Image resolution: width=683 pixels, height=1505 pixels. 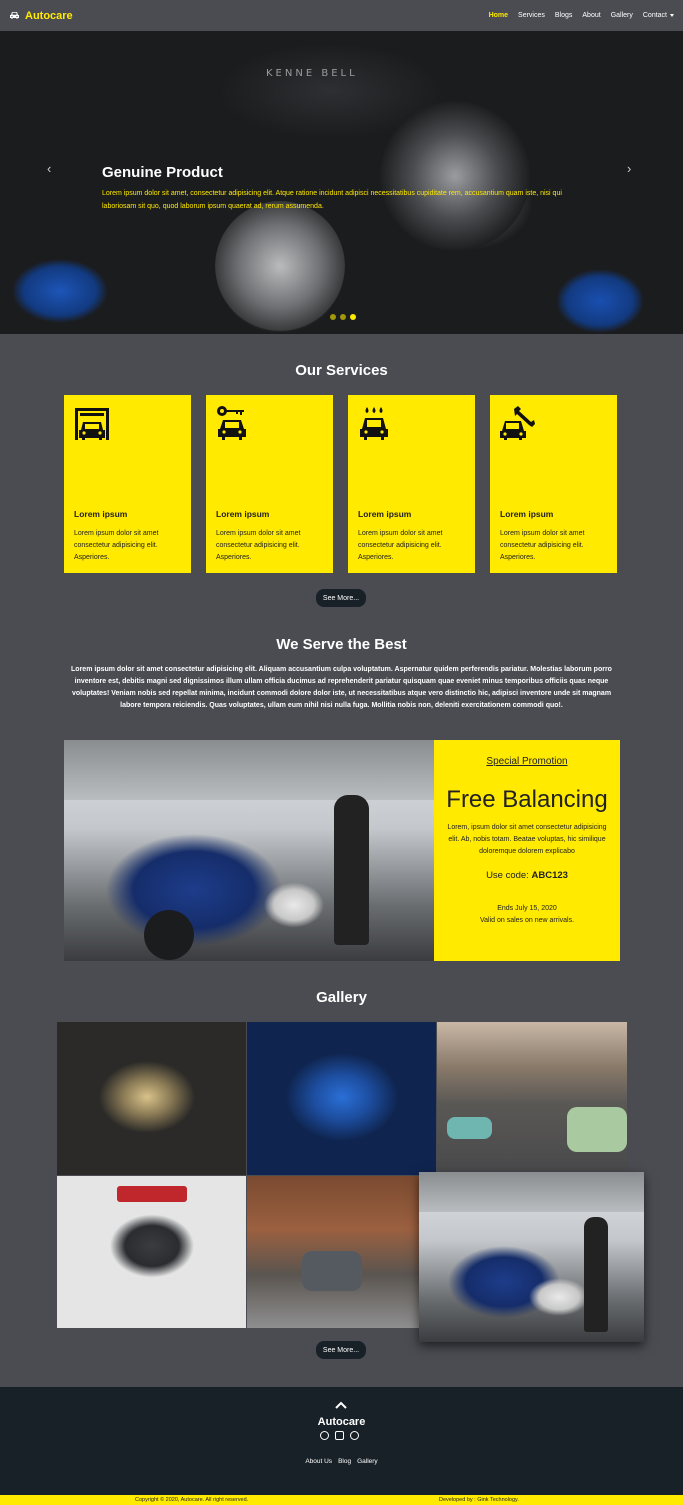 What do you see at coordinates (341, 1098) in the screenshot?
I see `gallery-image-blue-engine` at bounding box center [341, 1098].